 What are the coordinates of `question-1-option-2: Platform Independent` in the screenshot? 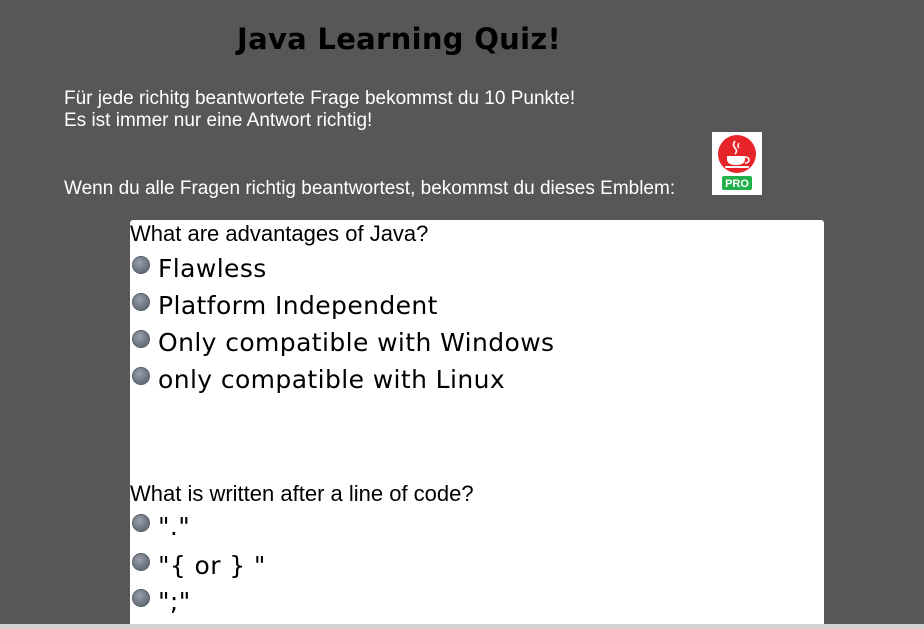 It's located at (285, 305).